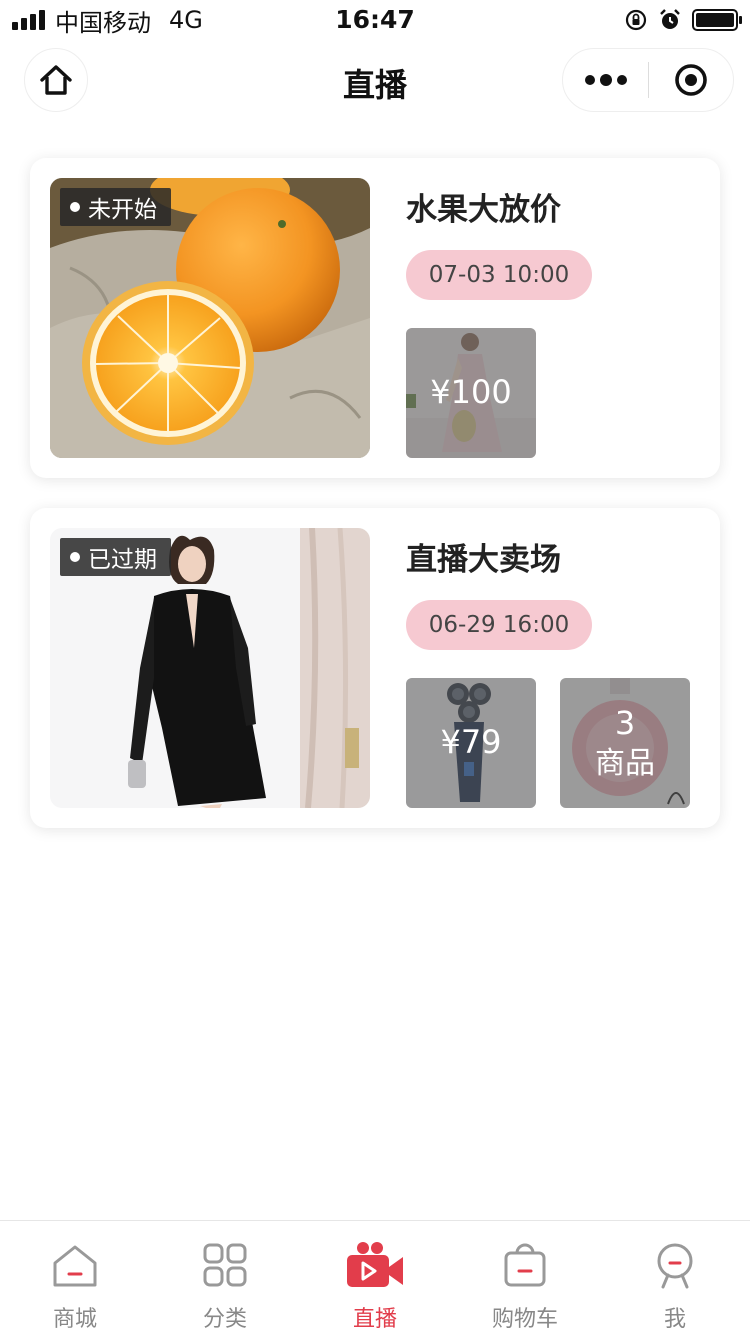 This screenshot has height=1334, width=750. Describe the element at coordinates (122, 560) in the screenshot. I see `live-status-label: 已过期` at that location.